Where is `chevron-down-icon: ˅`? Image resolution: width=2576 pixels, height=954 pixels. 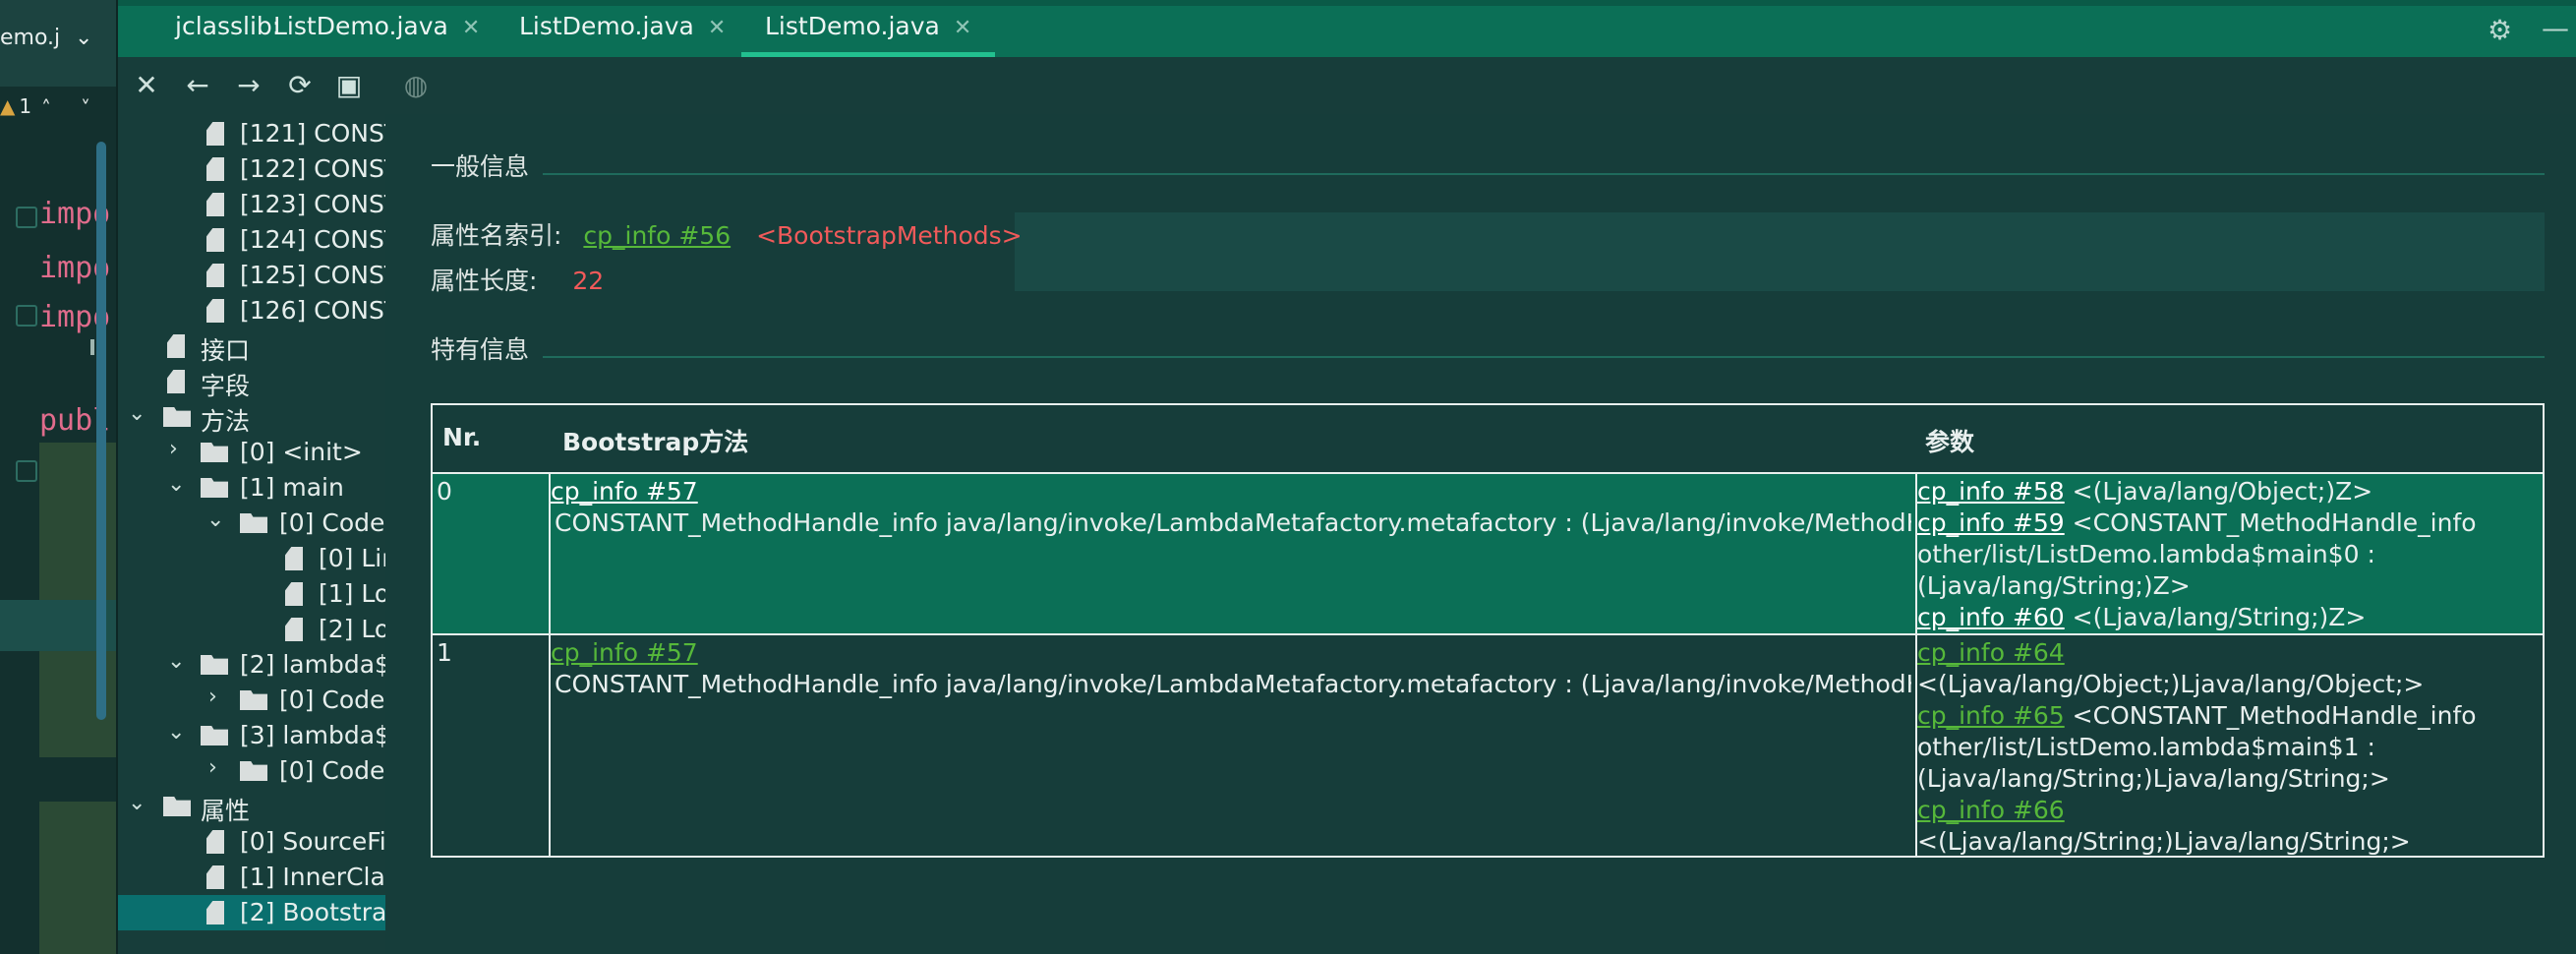
chevron-down-icon: ˅ is located at coordinates (85, 108).